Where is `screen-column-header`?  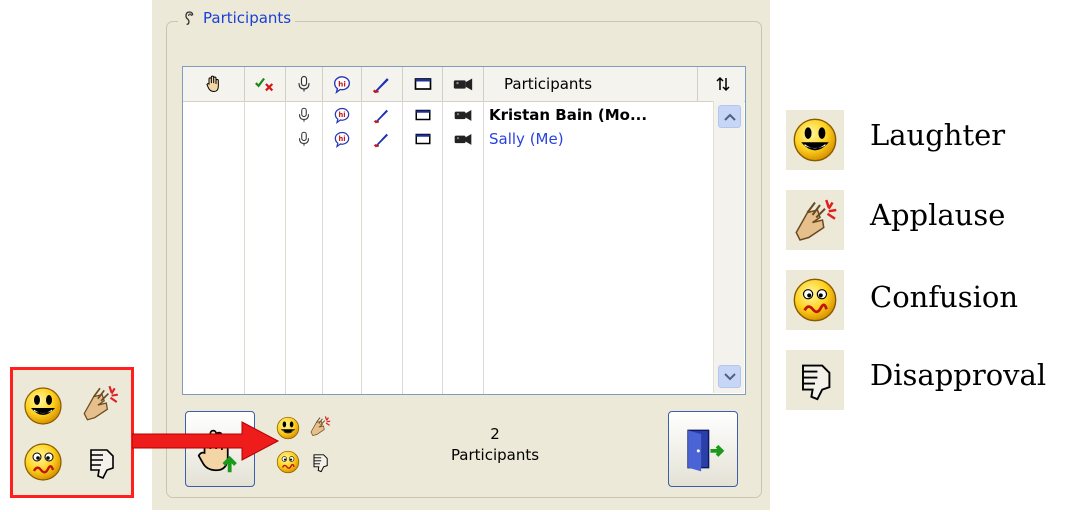 screen-column-header is located at coordinates (423, 84).